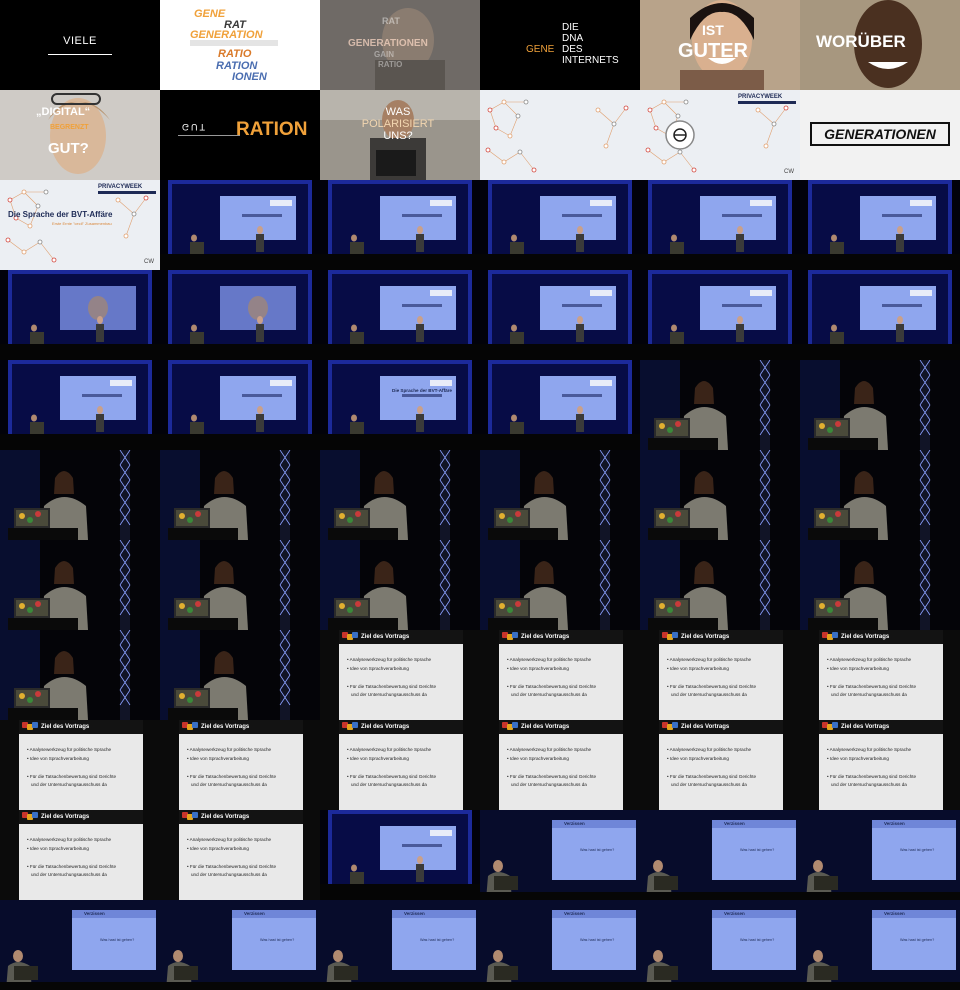 The image size is (960, 990). Describe the element at coordinates (149, 262) in the screenshot. I see `cw-logo: CW` at that location.